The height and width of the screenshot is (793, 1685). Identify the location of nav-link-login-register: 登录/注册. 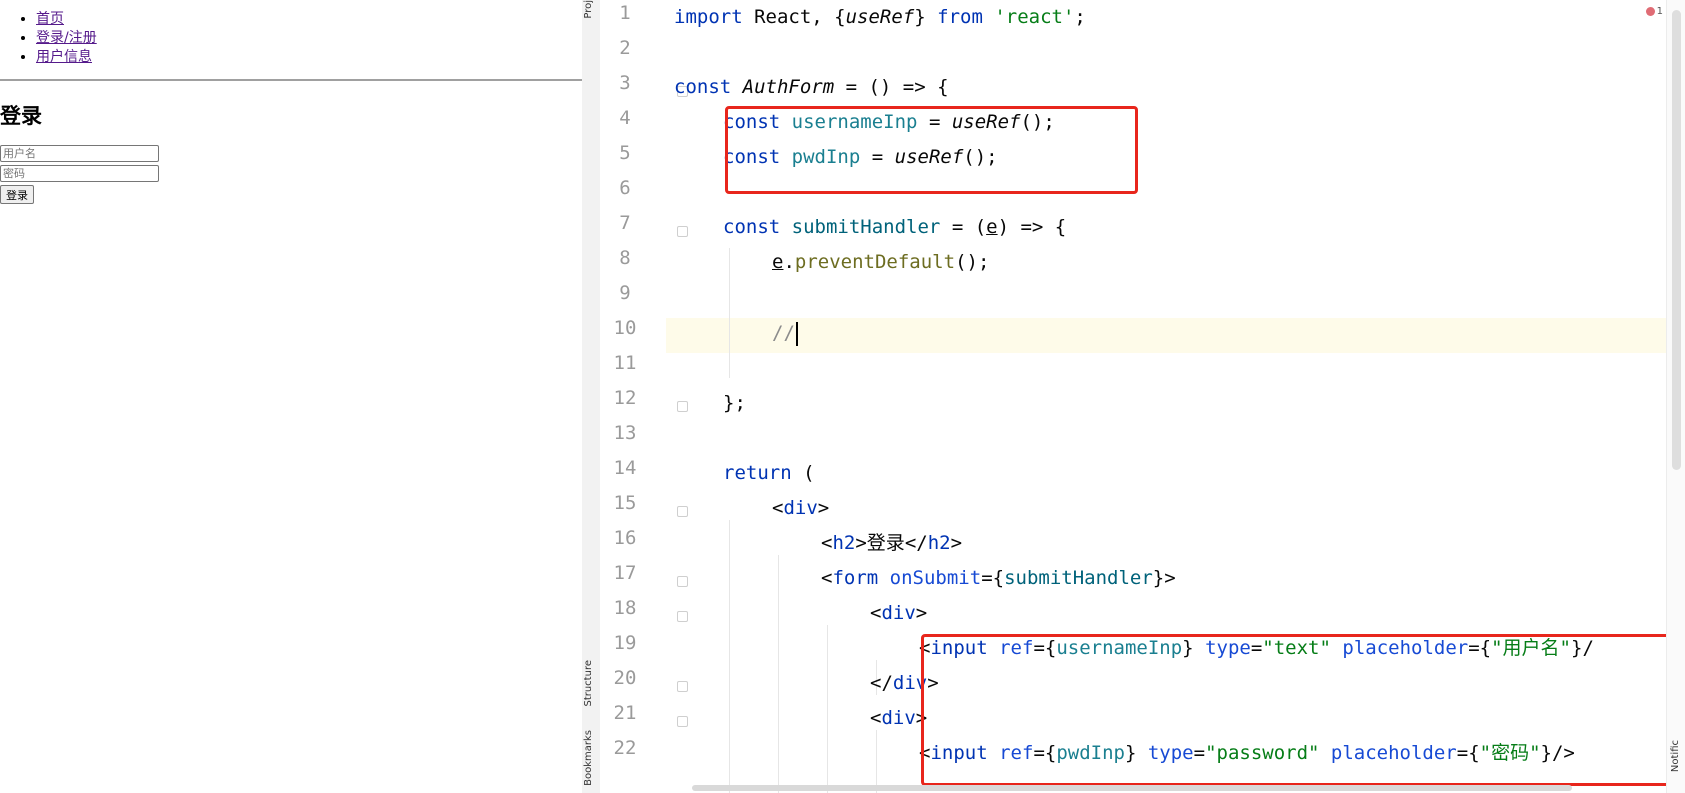
(66, 38).